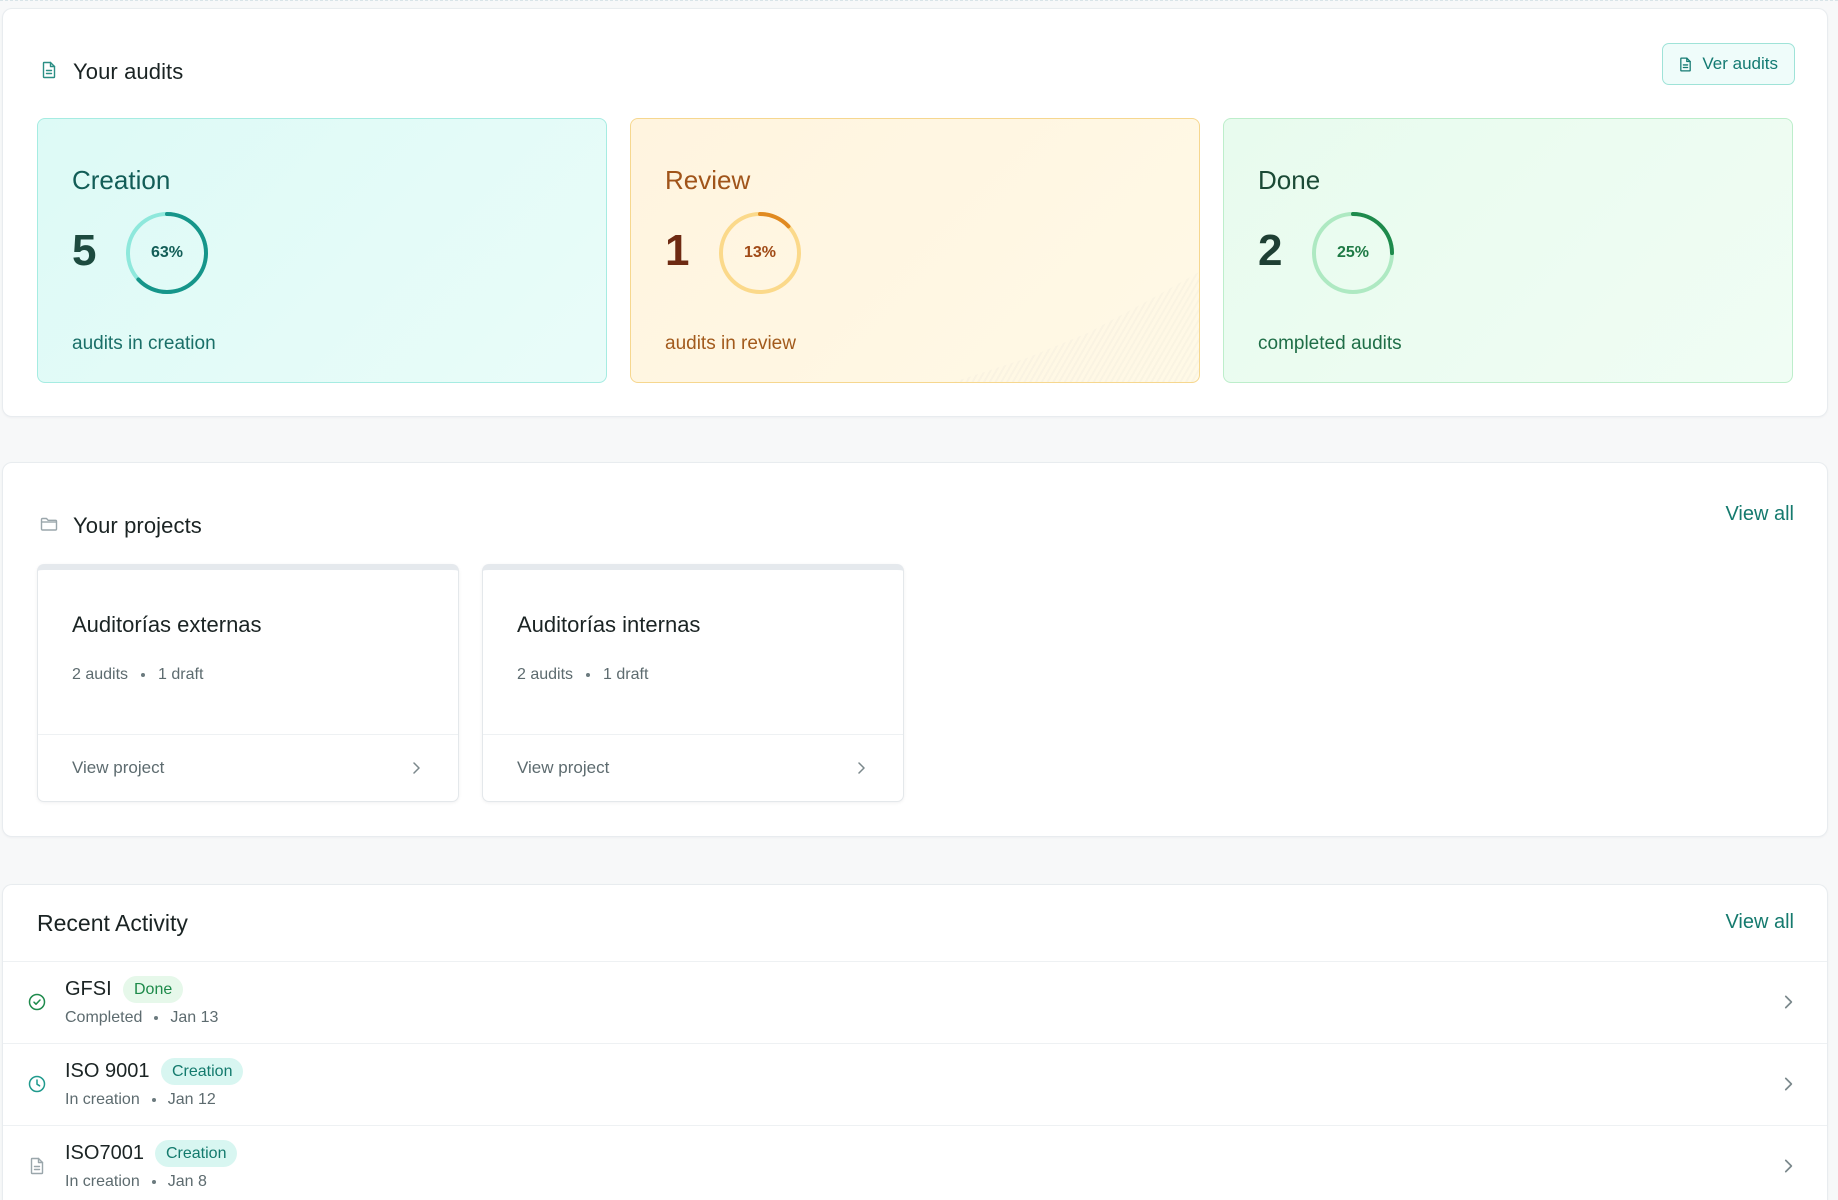 This screenshot has height=1200, width=1838. Describe the element at coordinates (104, 1153) in the screenshot. I see `activity-name: ISO7001` at that location.